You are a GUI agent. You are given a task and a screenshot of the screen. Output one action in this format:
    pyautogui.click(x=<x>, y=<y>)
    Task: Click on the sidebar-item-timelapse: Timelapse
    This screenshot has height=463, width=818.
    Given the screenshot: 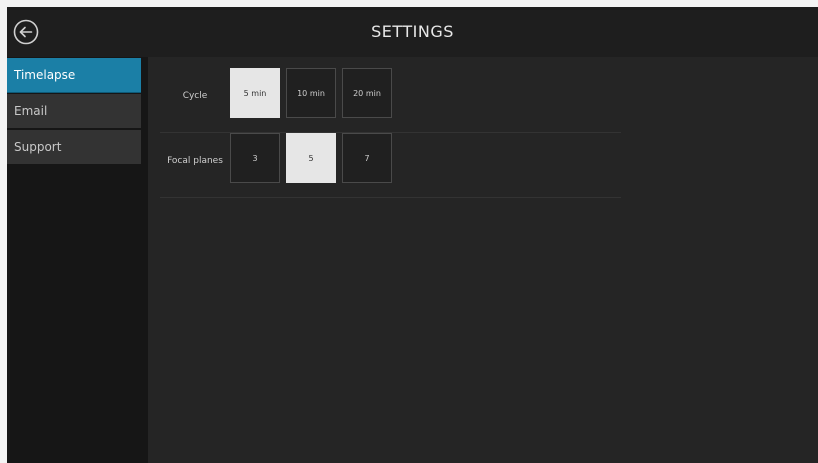 What is the action you would take?
    pyautogui.click(x=74, y=75)
    